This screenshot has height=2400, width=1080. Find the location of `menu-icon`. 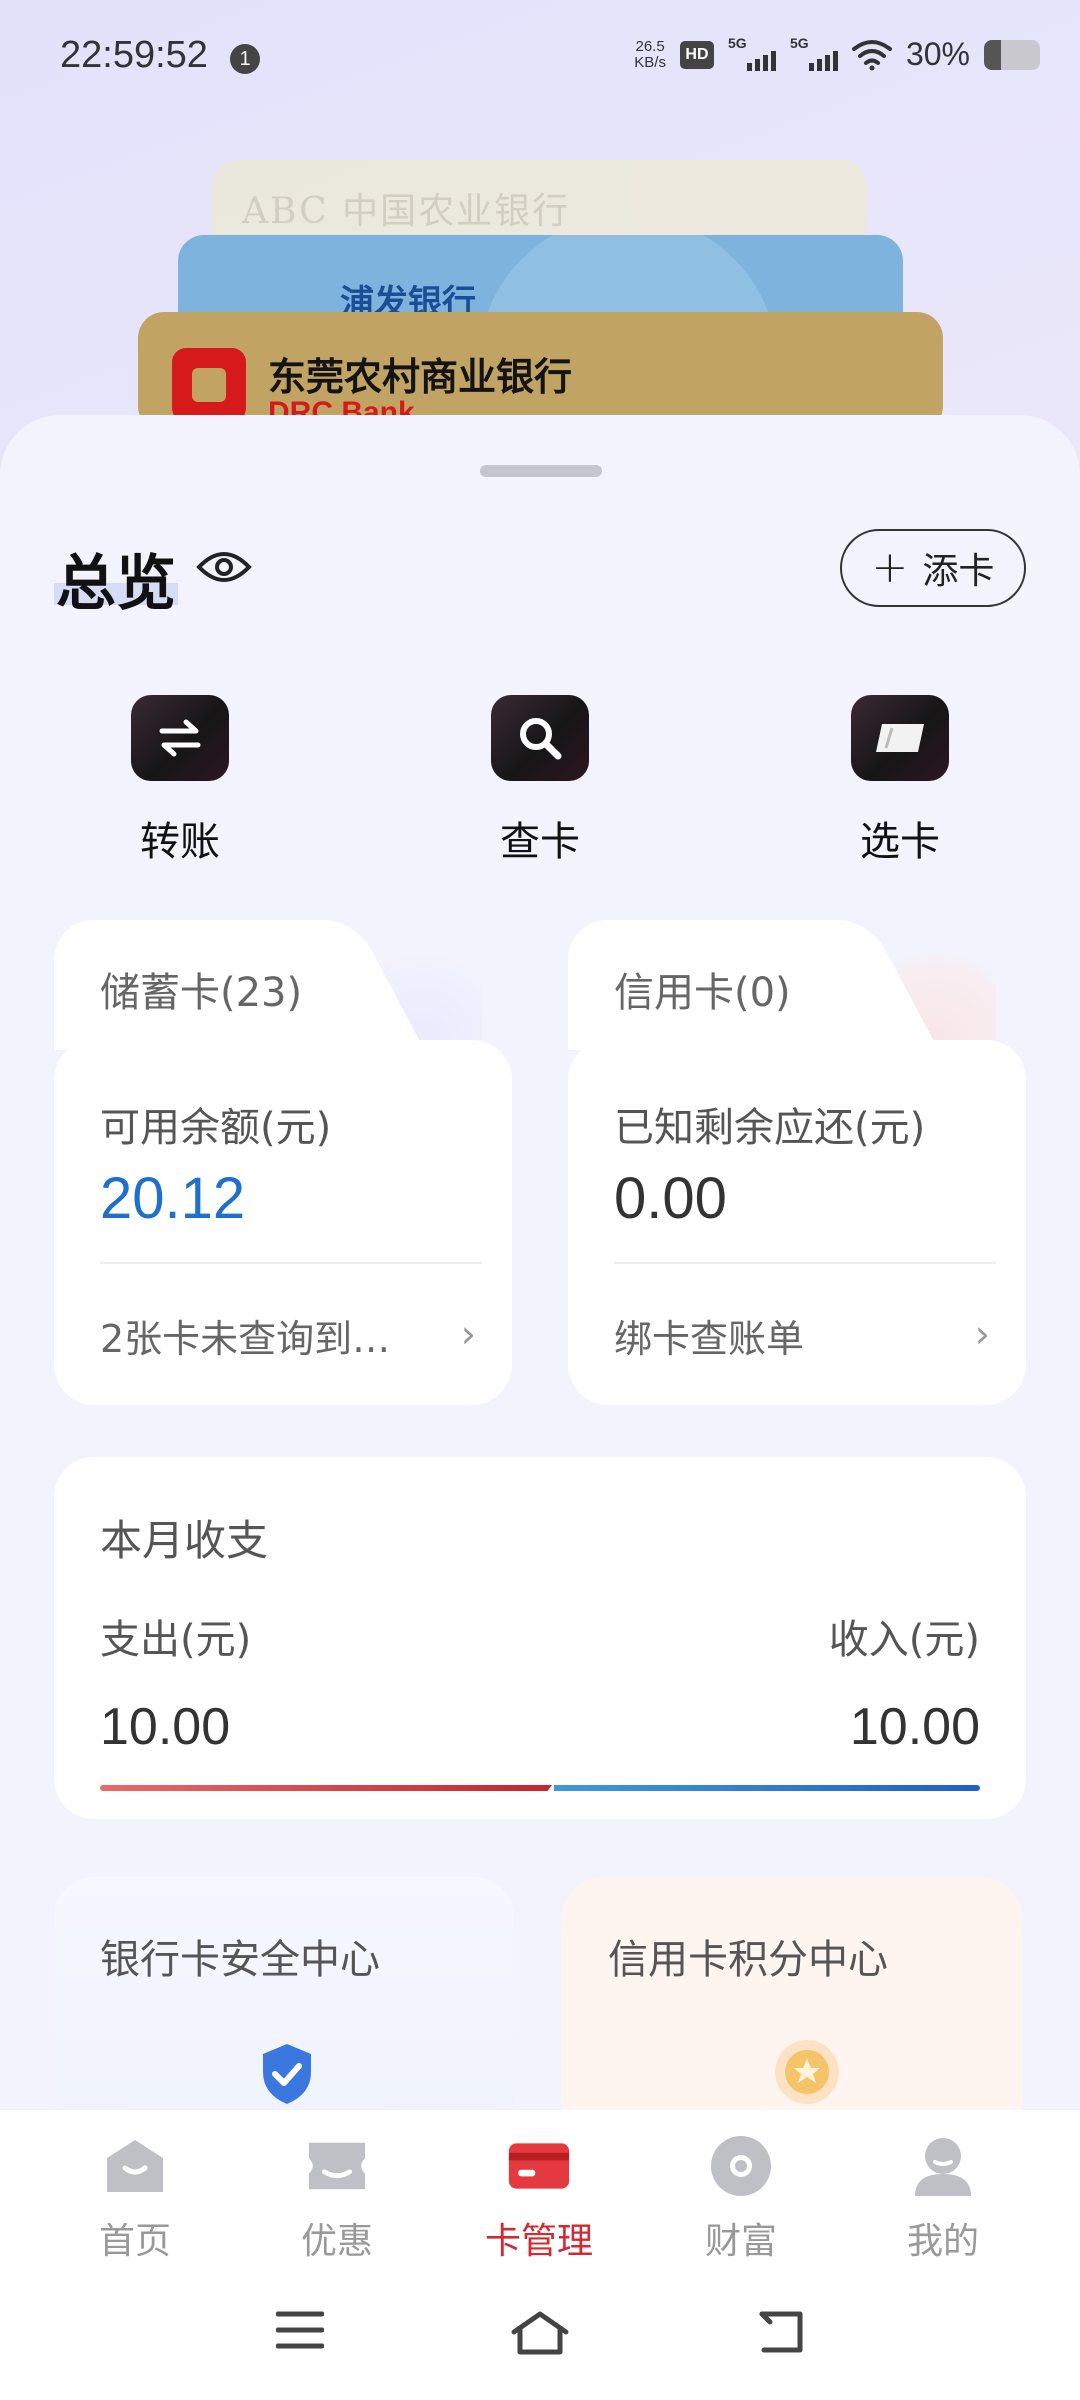

menu-icon is located at coordinates (300, 2332).